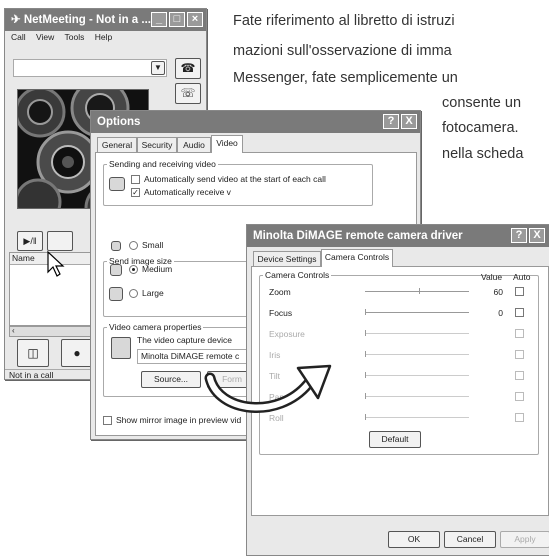 The image size is (549, 556). I want to click on menu-tools: Tools, so click(75, 37).